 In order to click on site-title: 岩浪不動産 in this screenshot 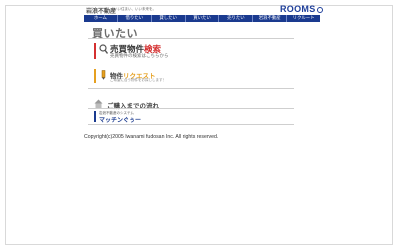, I will do `click(101, 10)`.